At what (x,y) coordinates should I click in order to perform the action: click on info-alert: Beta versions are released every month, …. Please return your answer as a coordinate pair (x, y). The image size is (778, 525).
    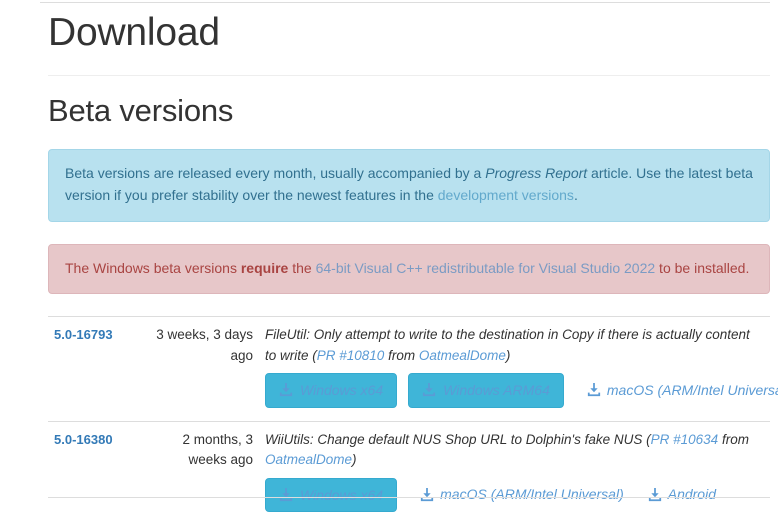
    Looking at the image, I should click on (409, 185).